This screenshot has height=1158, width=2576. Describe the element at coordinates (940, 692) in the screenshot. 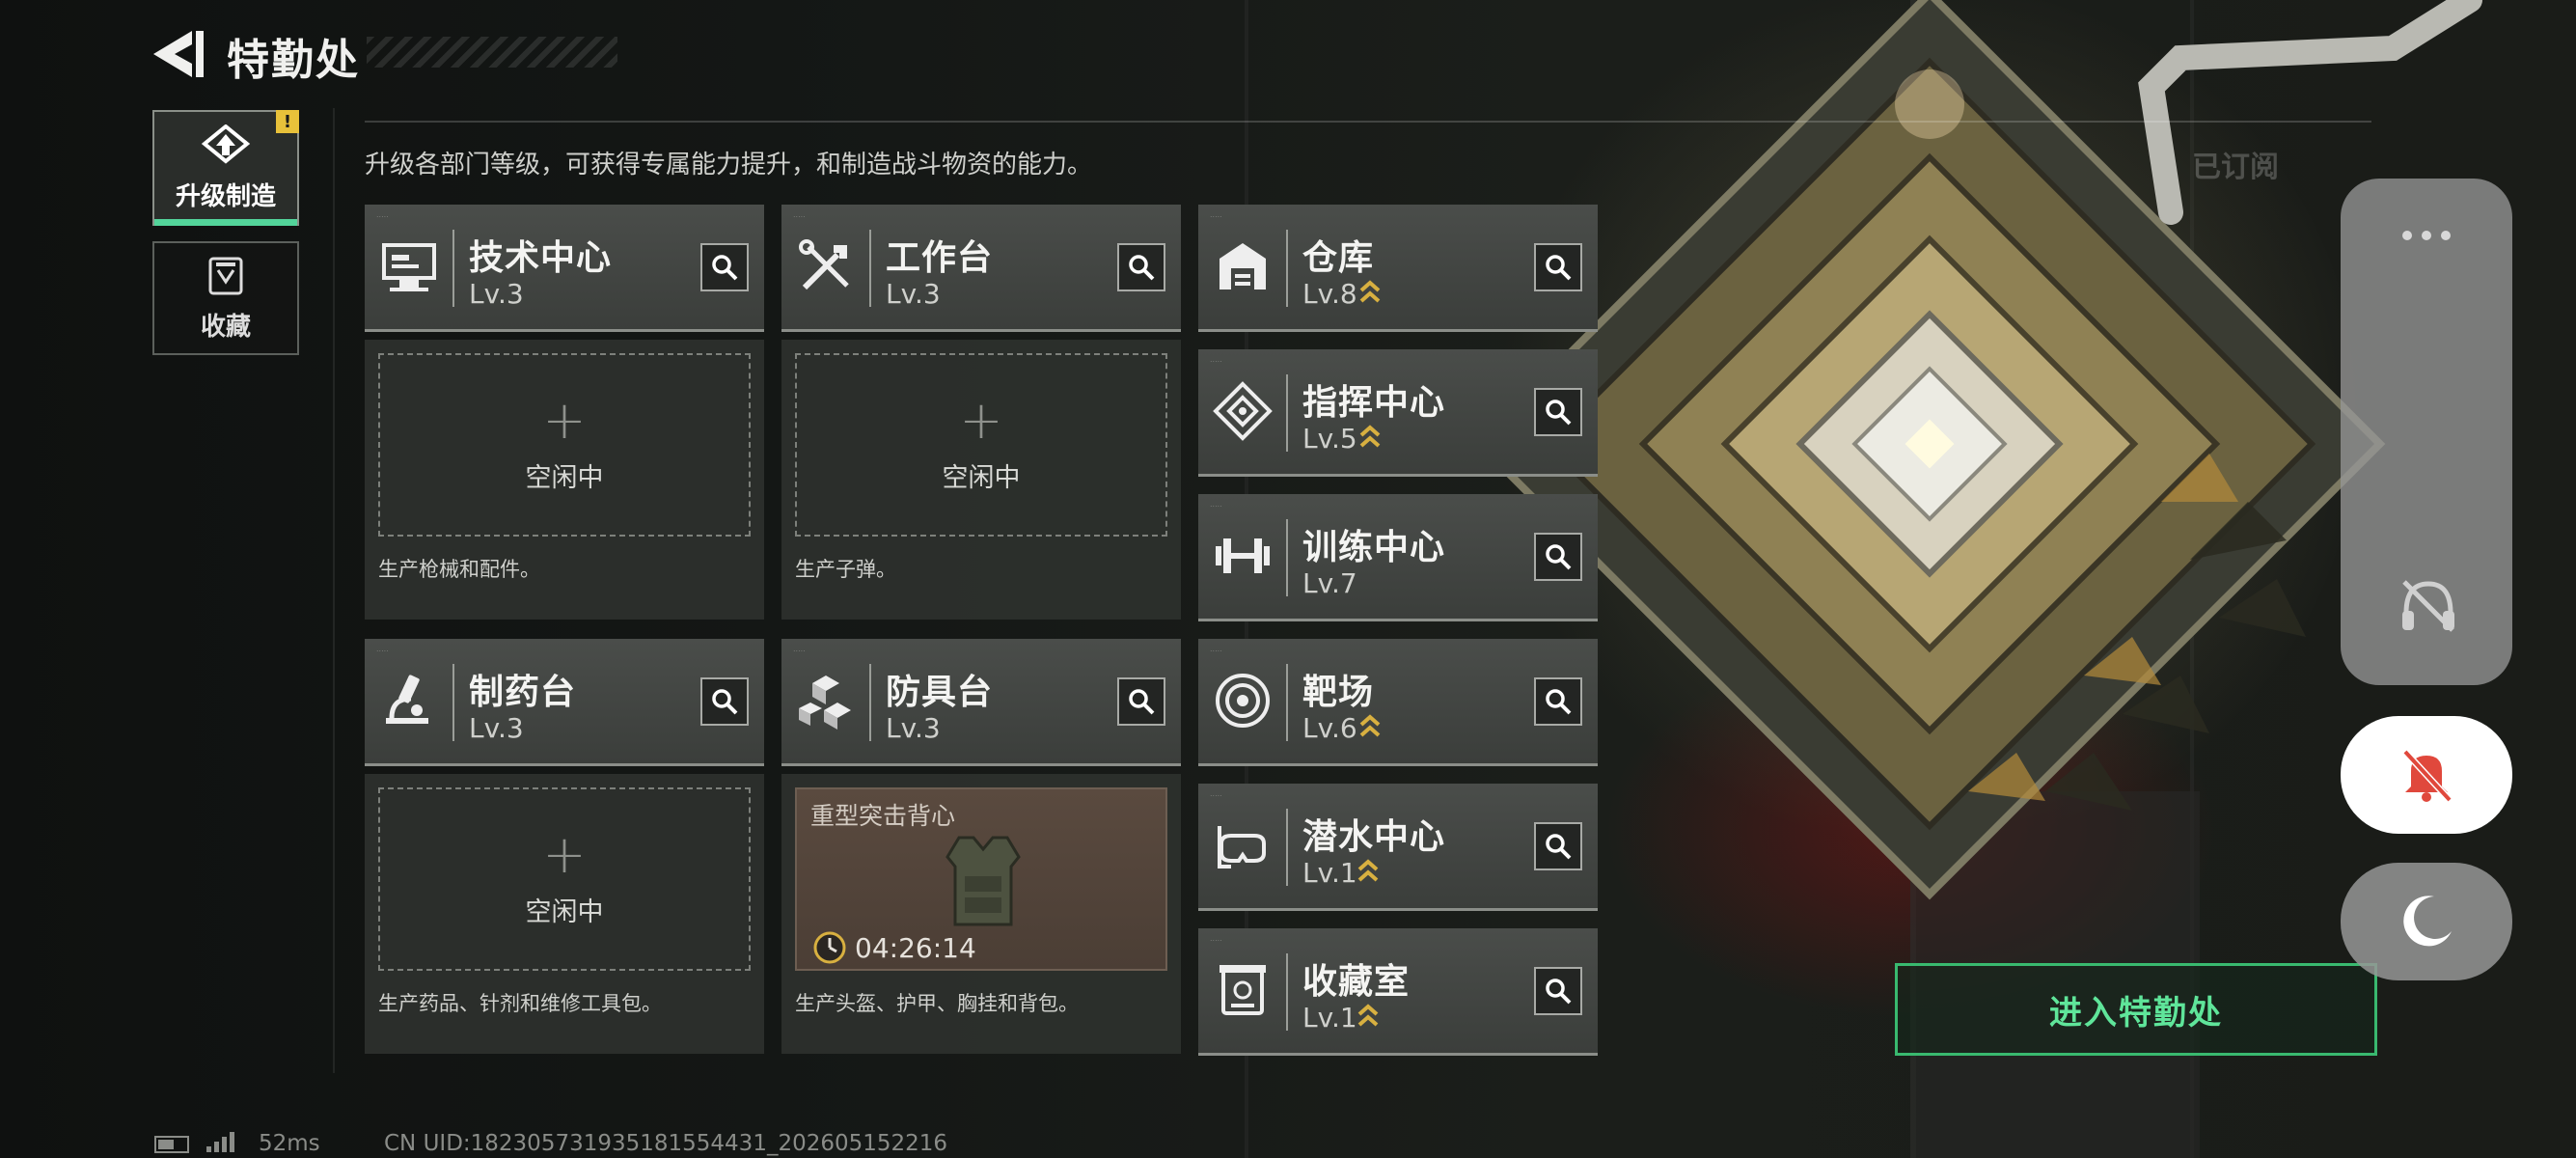

I see `card-name: 防具台` at that location.